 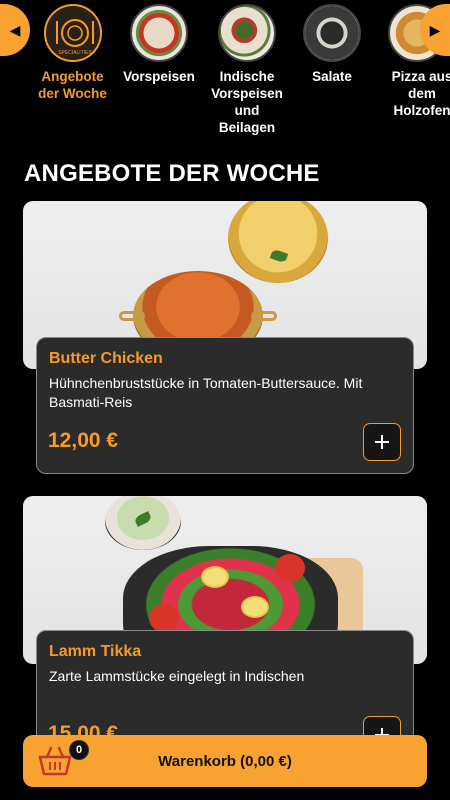 I want to click on category-label: Pizza aus dem Holzofen, so click(x=420, y=93).